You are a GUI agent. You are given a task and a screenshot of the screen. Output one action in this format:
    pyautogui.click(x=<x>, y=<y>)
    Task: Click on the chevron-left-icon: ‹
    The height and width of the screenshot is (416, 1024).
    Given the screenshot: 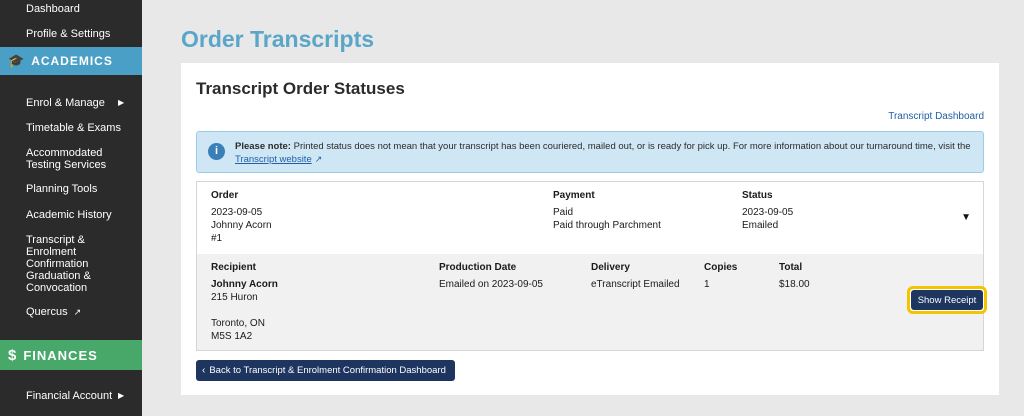 What is the action you would take?
    pyautogui.click(x=204, y=370)
    